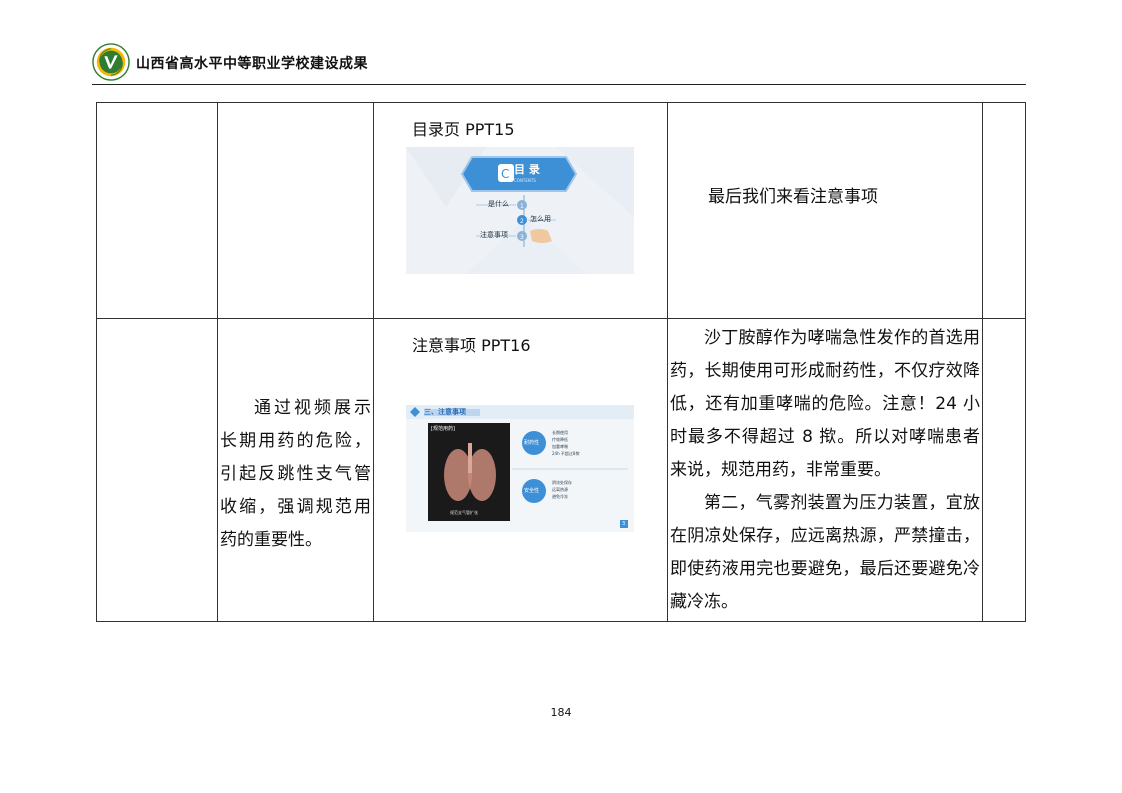 Image resolution: width=1122 pixels, height=793 pixels. What do you see at coordinates (559, 84) in the screenshot?
I see `header-divider` at bounding box center [559, 84].